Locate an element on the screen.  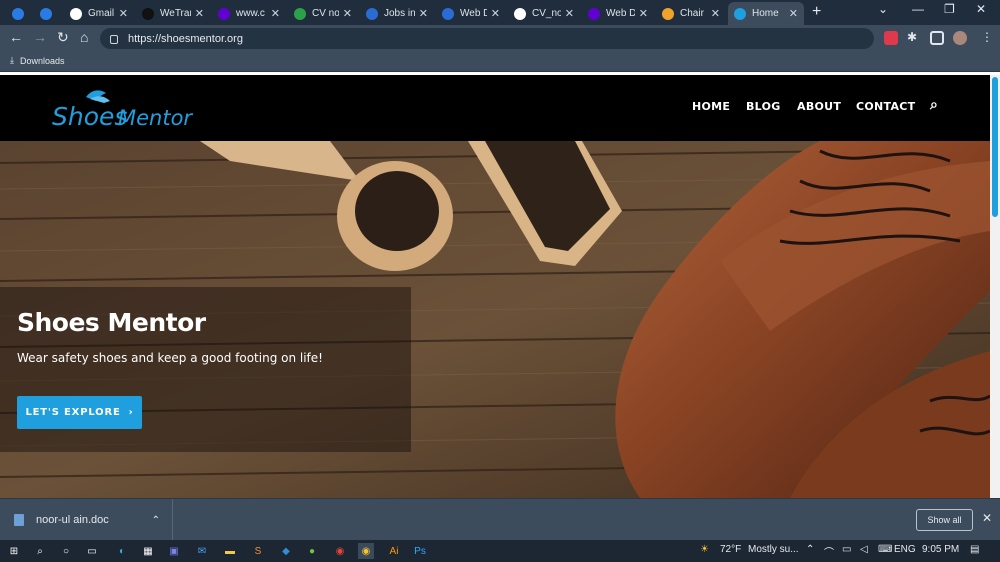
rozee-icon is located at coordinates (372, 13).